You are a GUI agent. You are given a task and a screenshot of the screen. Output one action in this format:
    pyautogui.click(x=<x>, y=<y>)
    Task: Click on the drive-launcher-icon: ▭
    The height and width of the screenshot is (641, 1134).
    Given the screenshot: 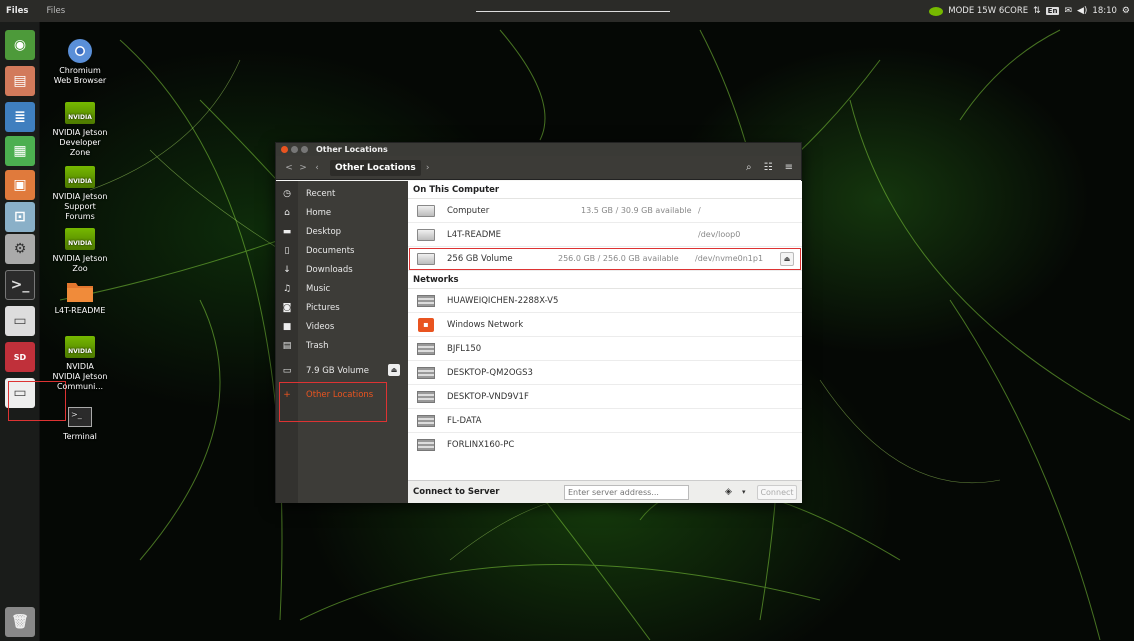 What is the action you would take?
    pyautogui.click(x=20, y=321)
    